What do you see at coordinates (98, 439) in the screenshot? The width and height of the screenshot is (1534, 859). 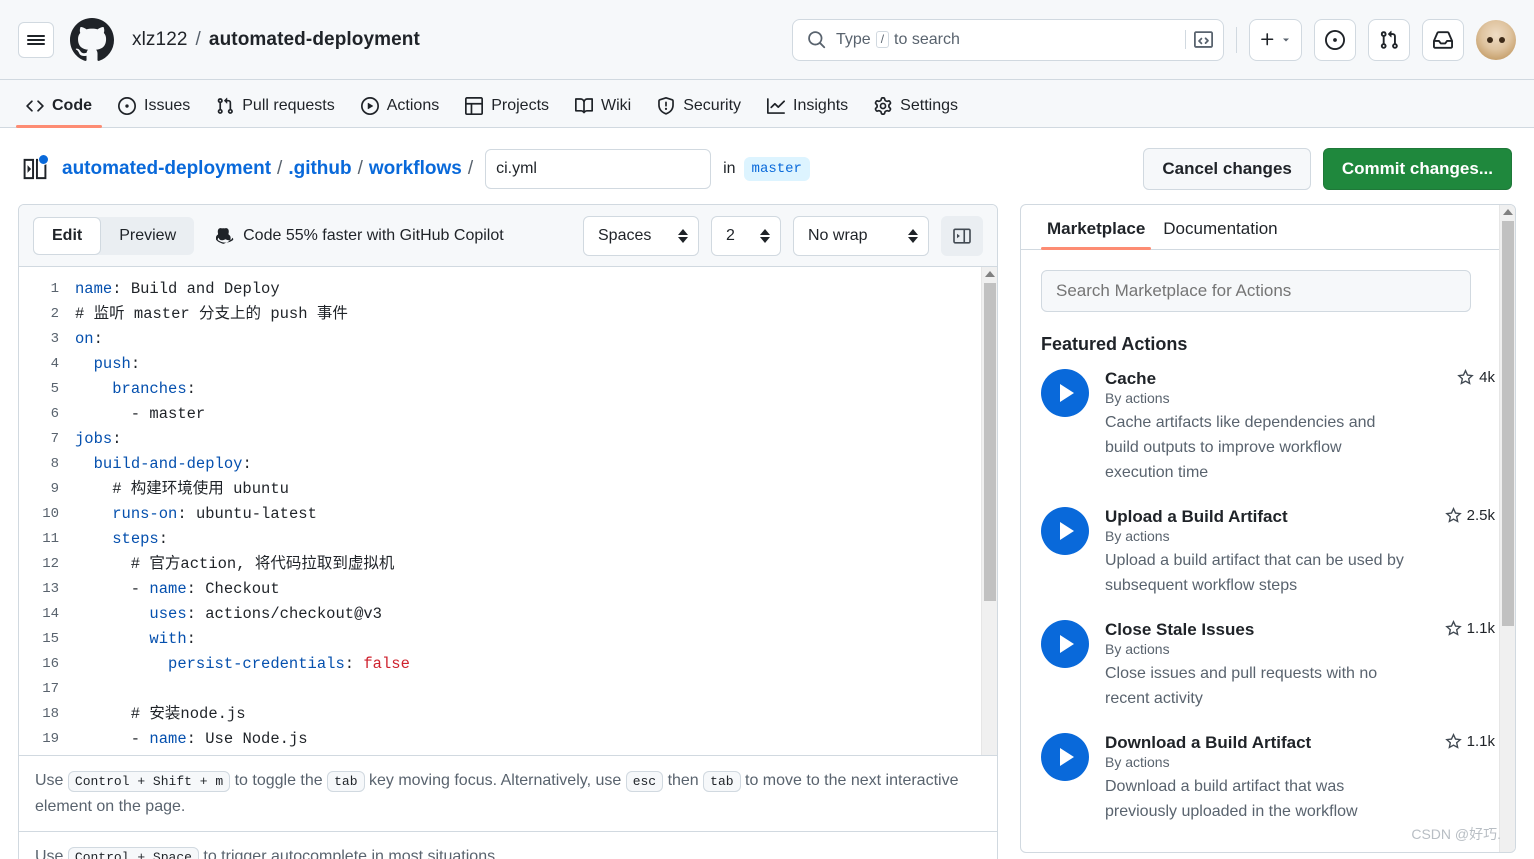 I see `line-content: jobs:` at bounding box center [98, 439].